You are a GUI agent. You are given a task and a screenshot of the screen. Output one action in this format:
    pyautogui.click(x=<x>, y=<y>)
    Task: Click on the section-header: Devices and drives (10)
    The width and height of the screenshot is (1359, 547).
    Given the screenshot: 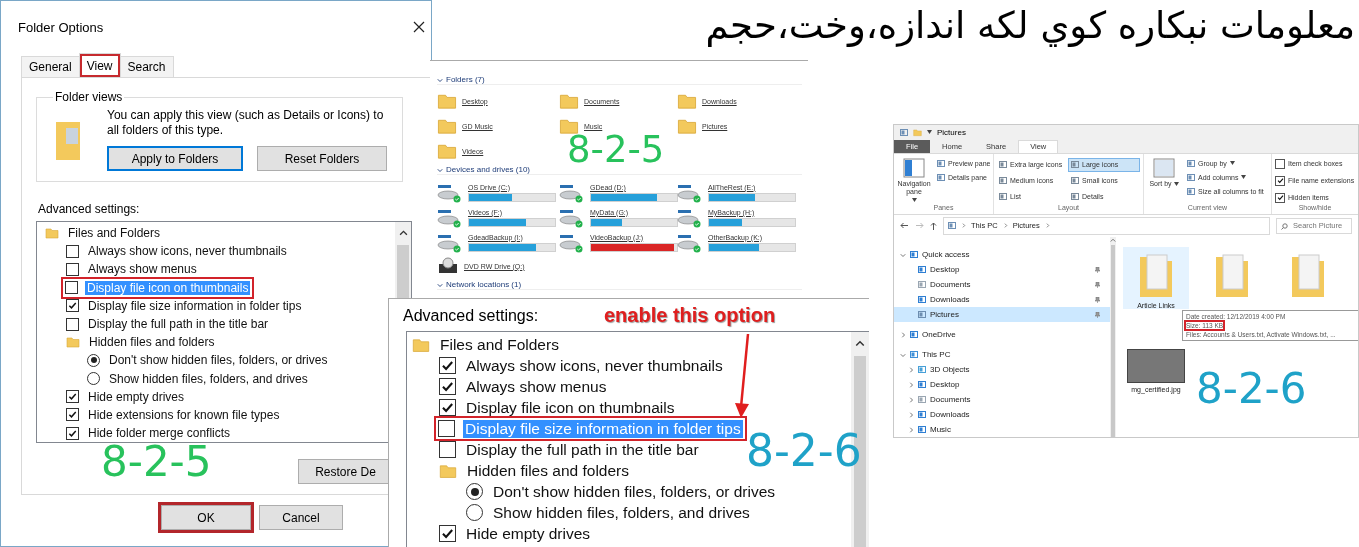 What is the action you would take?
    pyautogui.click(x=488, y=169)
    